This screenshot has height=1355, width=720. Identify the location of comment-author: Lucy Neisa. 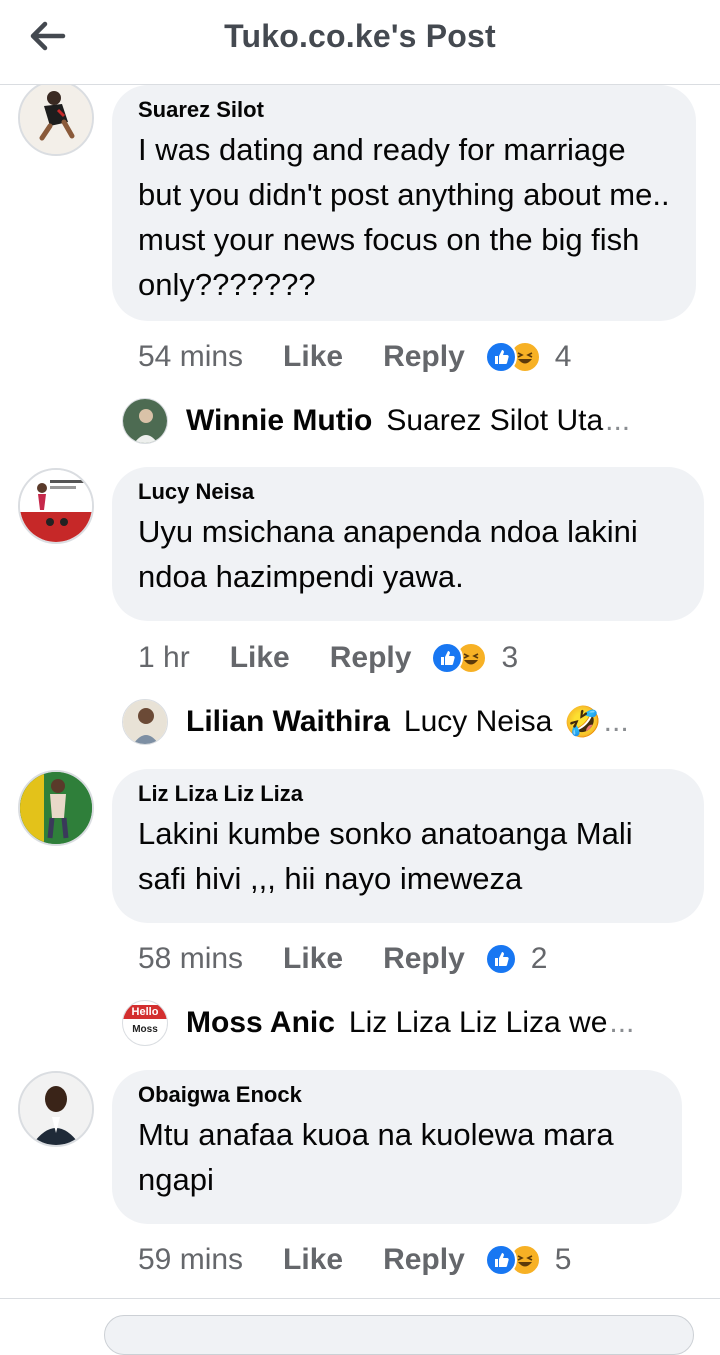
(408, 492).